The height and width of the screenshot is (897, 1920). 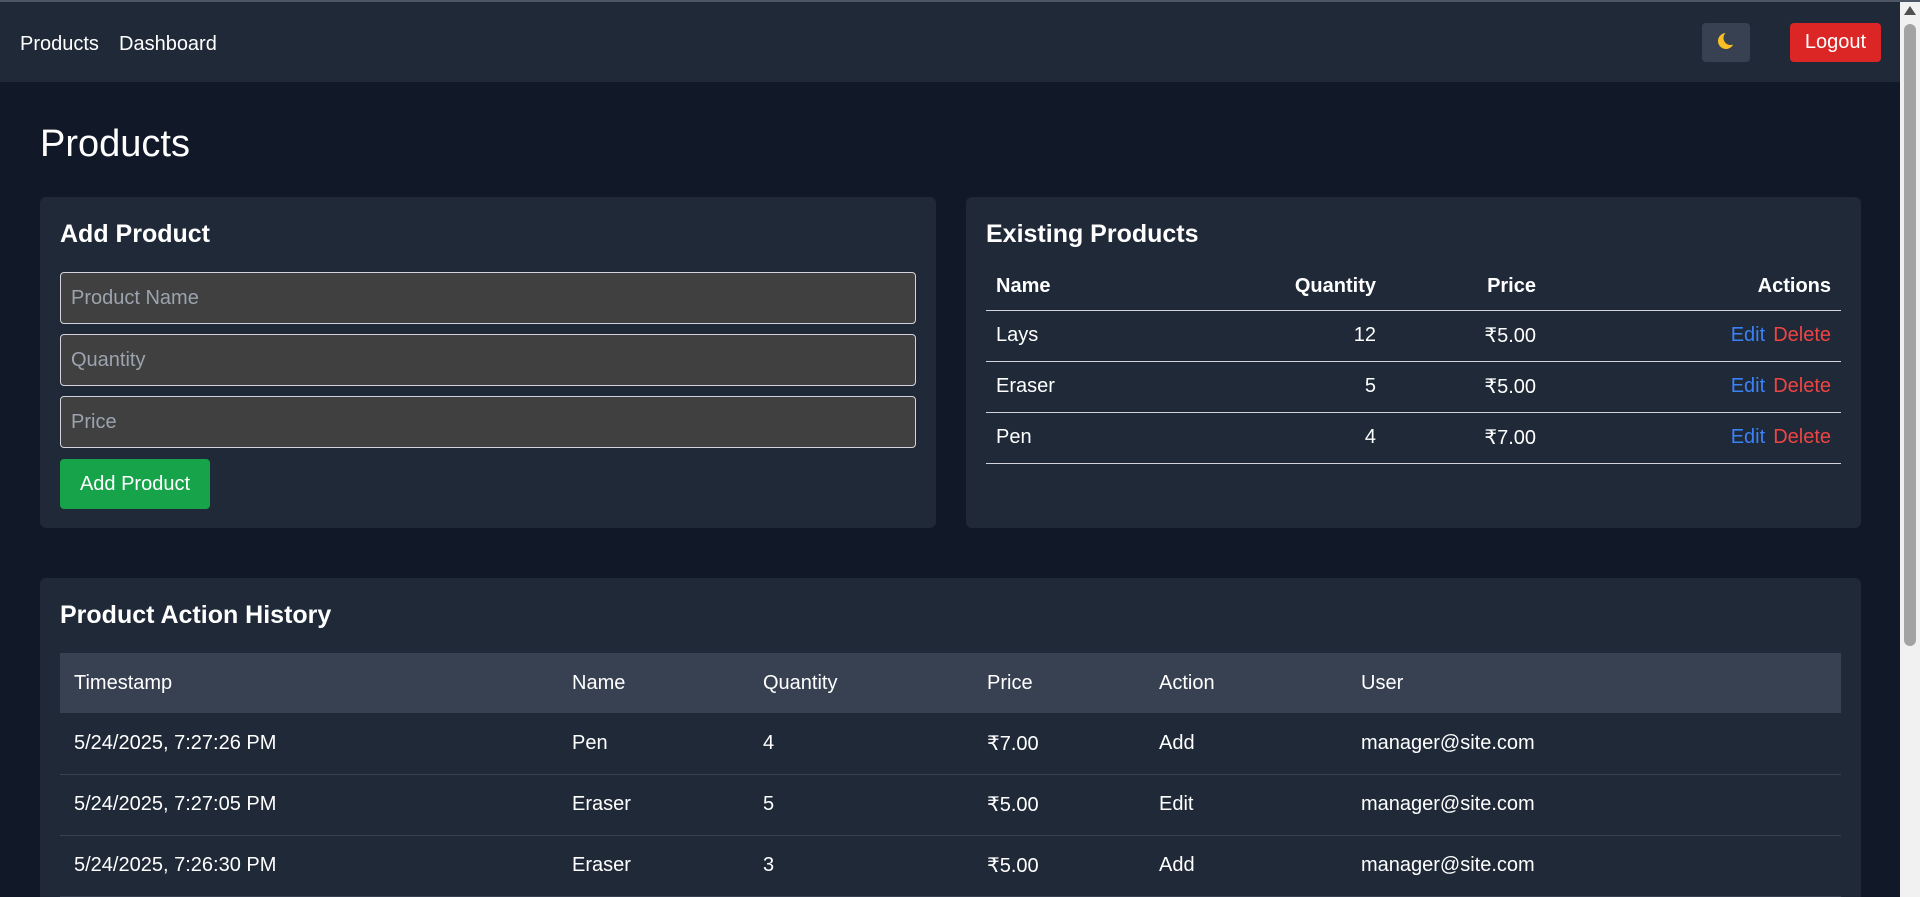 I want to click on history-action: Edit, so click(x=1246, y=805).